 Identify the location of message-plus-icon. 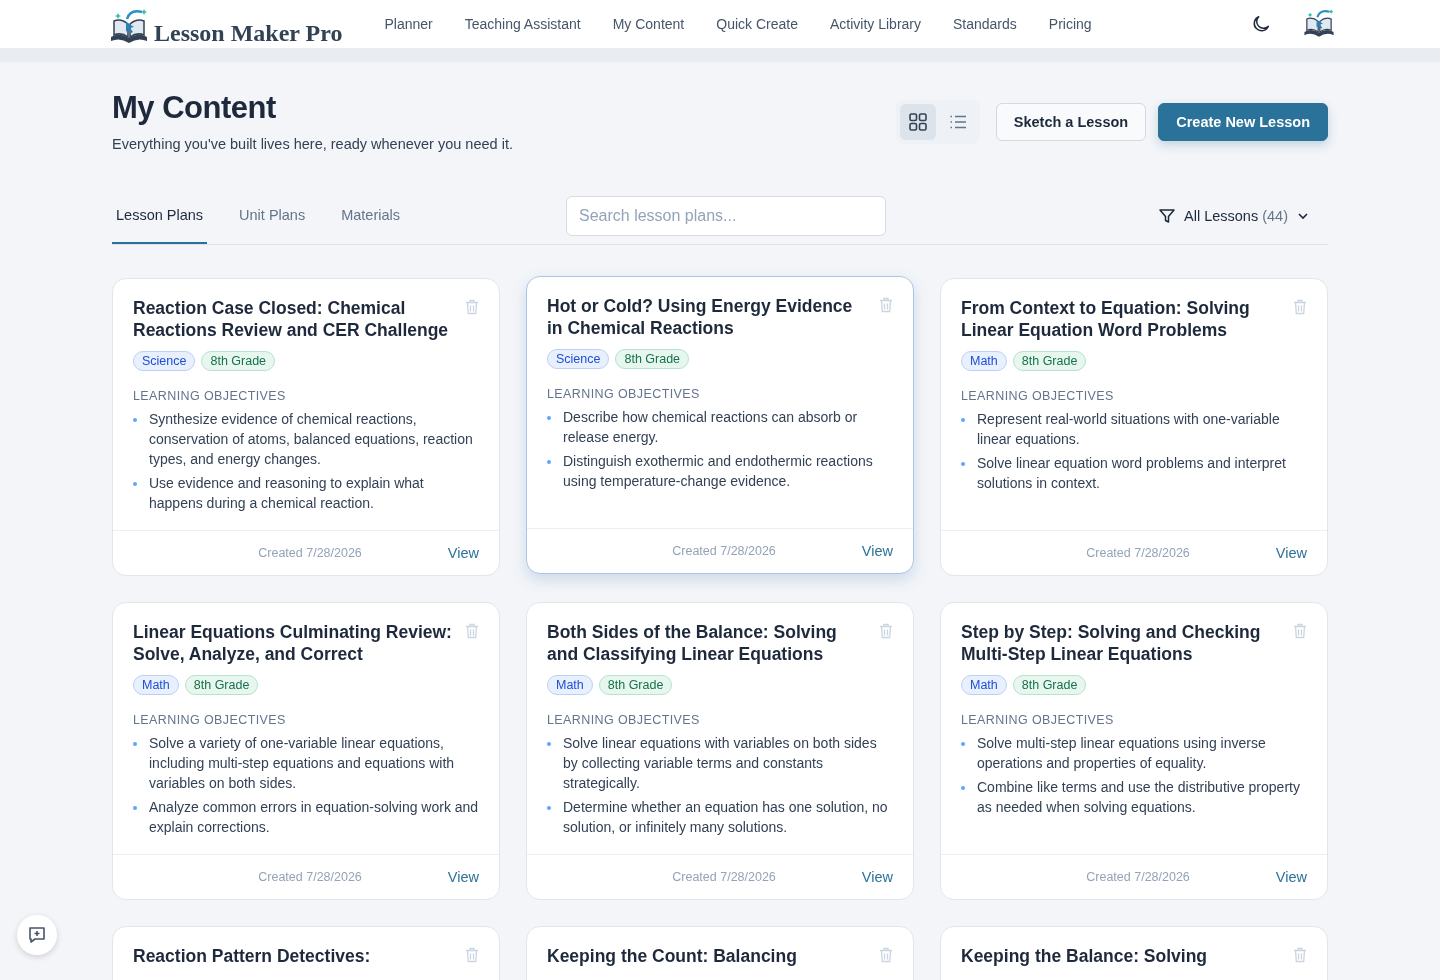
(37, 935).